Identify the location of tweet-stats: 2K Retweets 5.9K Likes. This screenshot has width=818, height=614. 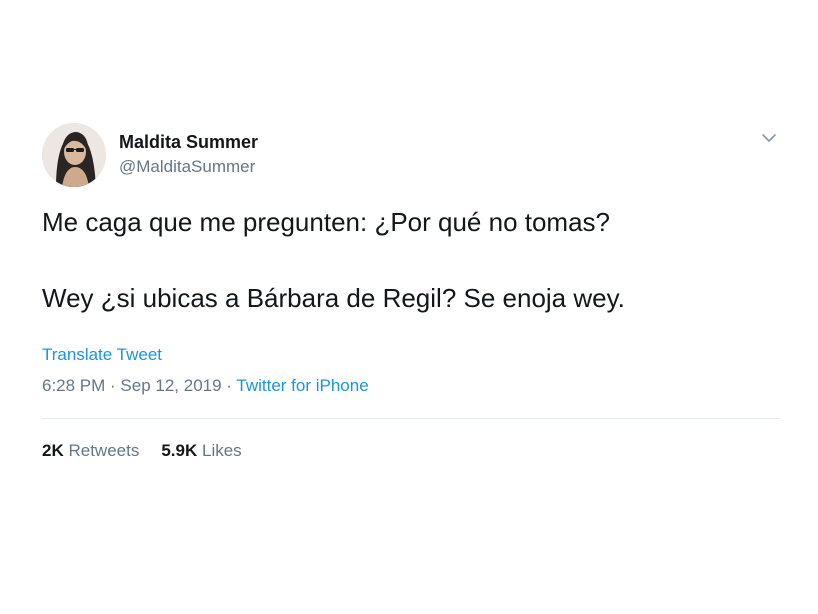
(153, 451).